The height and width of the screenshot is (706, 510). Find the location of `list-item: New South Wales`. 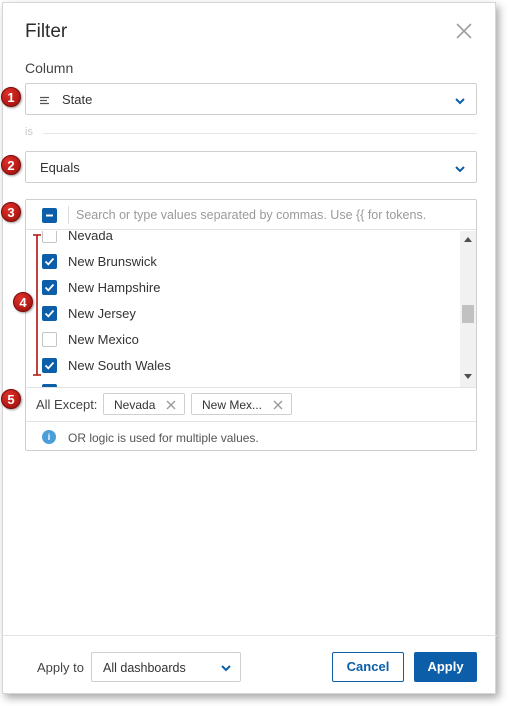

list-item: New South Wales is located at coordinates (242, 366).